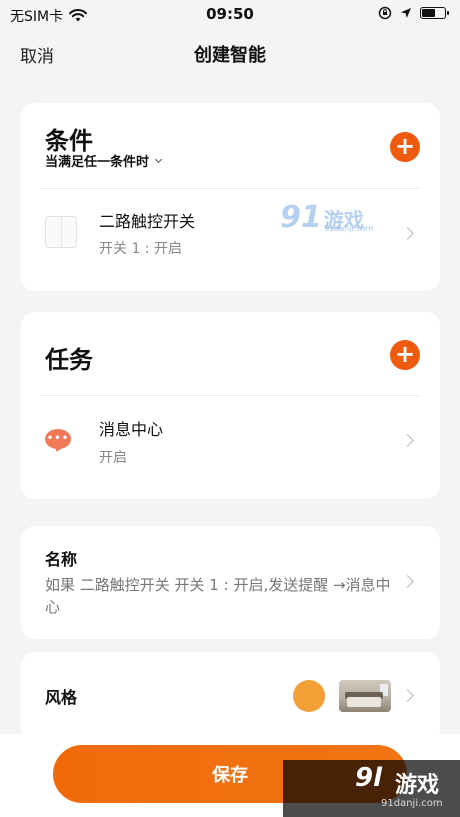 This screenshot has width=460, height=817. Describe the element at coordinates (230, 15) in the screenshot. I see `status-bar: 无SIM卡 09:50` at that location.